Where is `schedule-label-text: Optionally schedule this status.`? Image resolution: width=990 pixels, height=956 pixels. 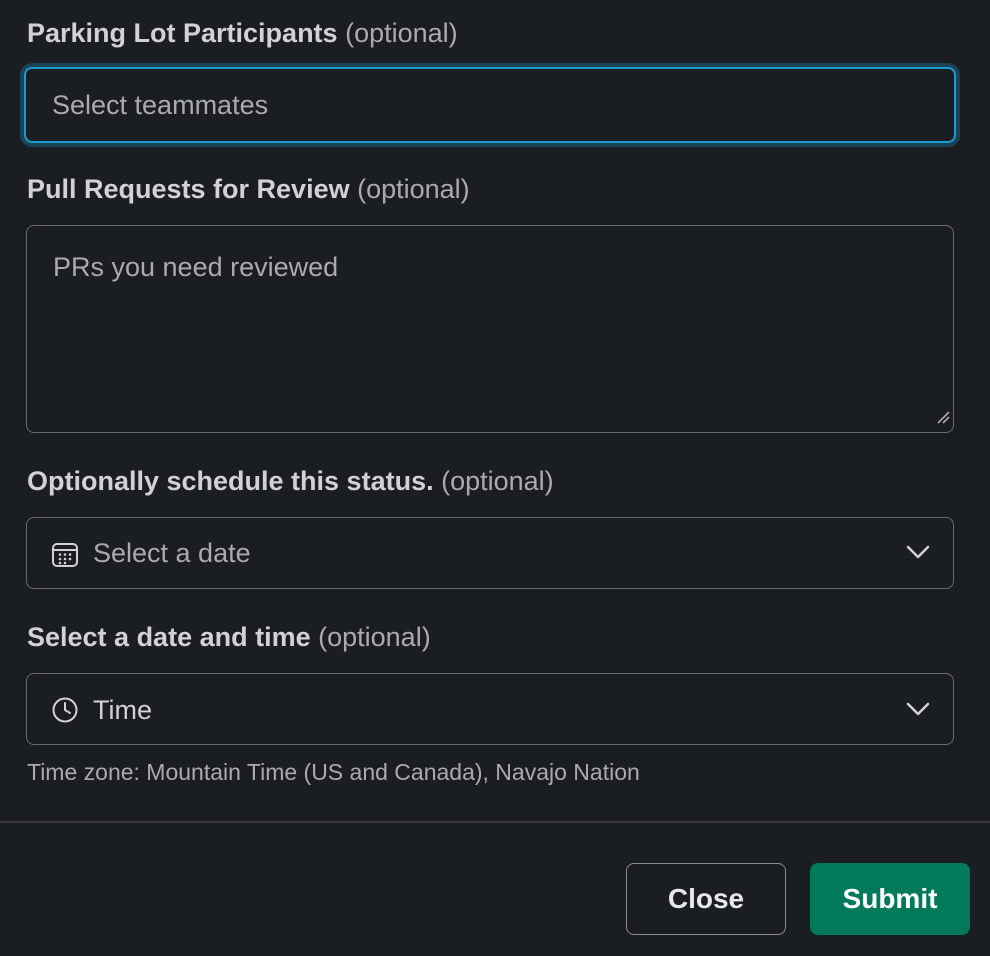 schedule-label-text: Optionally schedule this status. is located at coordinates (230, 481).